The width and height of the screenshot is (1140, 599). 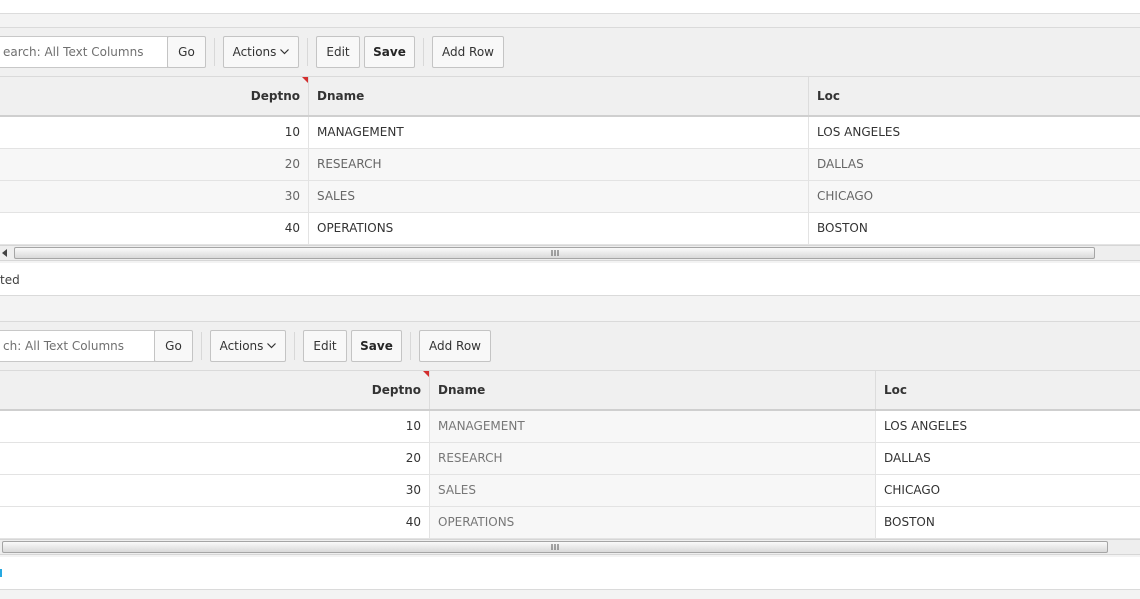 I want to click on grid1-footer: ted, so click(x=570, y=279).